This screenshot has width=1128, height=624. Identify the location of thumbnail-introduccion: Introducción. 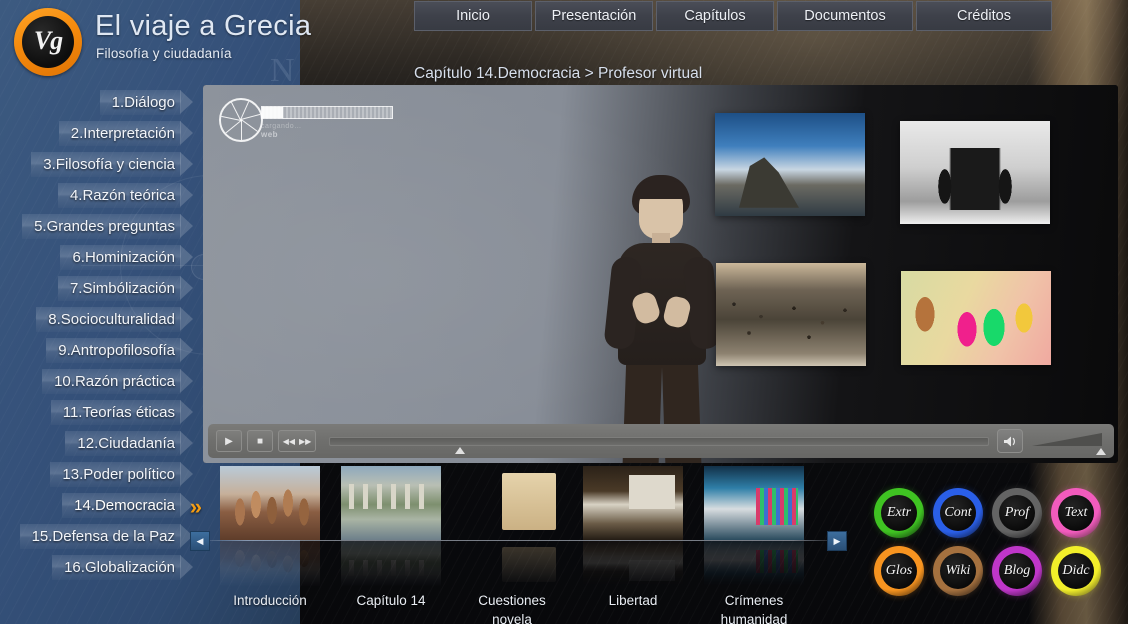
(270, 545).